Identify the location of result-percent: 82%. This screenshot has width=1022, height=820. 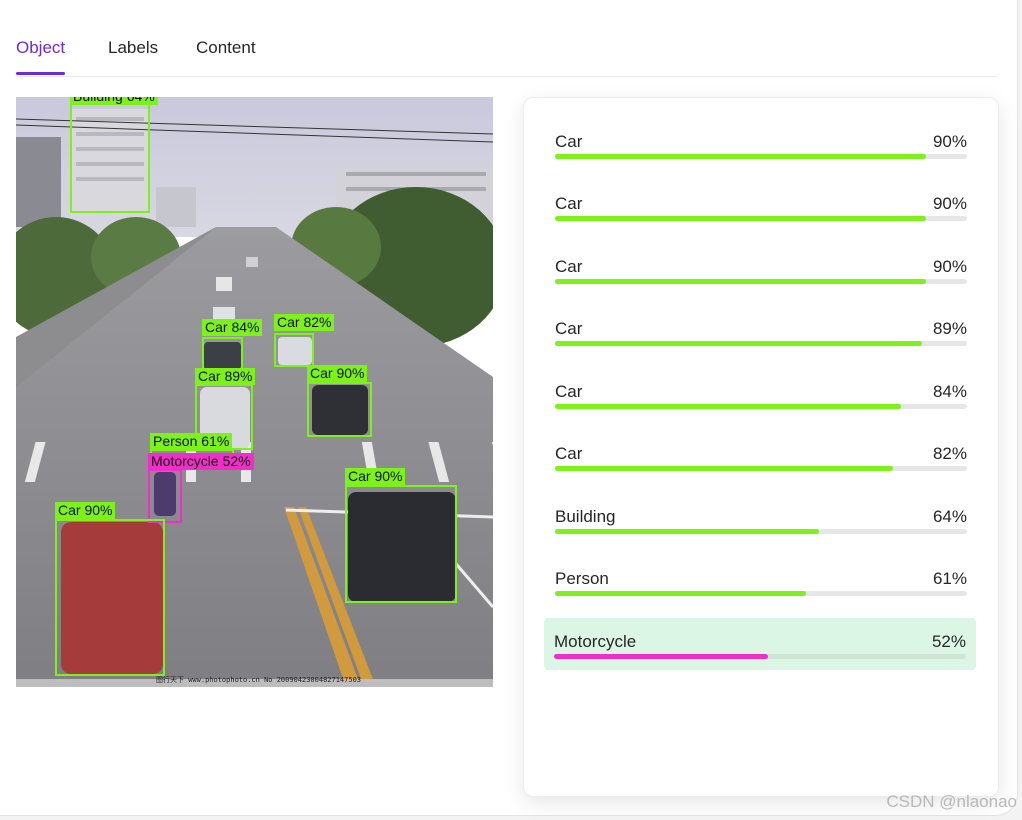
(949, 453).